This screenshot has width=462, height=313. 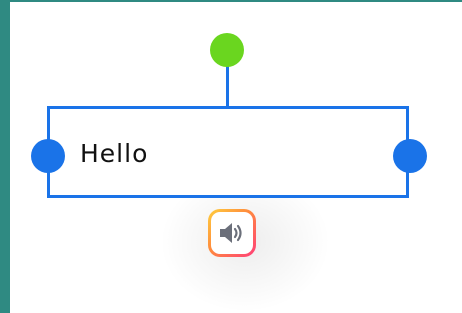 I want to click on resize-handle-left, so click(x=48, y=156).